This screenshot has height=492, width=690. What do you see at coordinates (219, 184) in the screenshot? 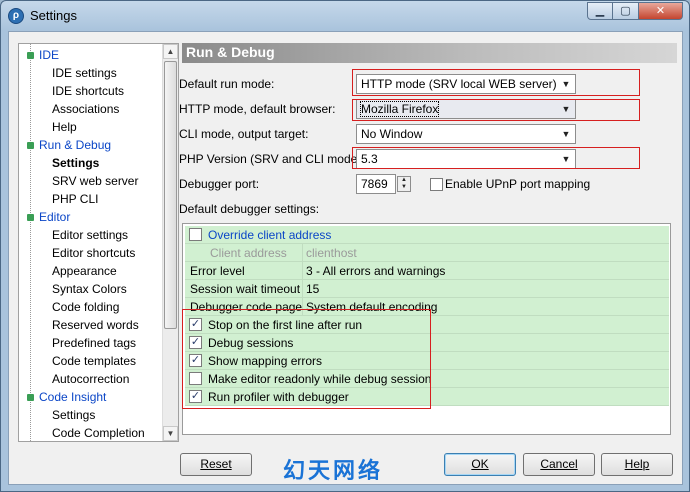
I see `debugger-port-label: Debugger port:` at bounding box center [219, 184].